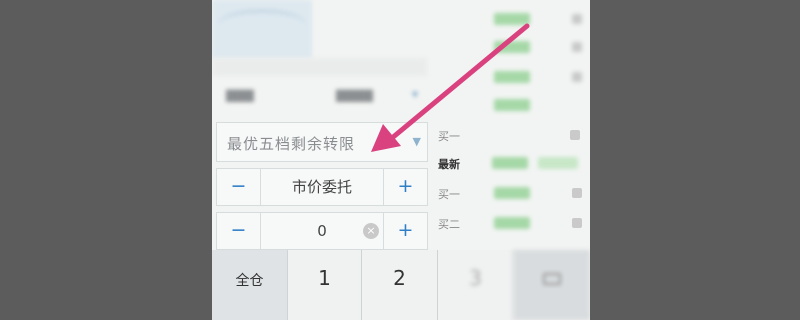  I want to click on key-full-position: 全仓, so click(250, 285).